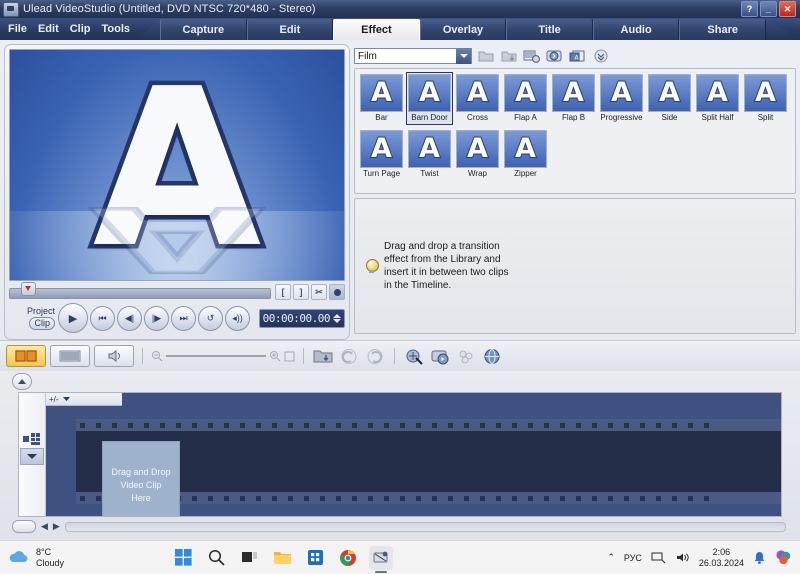 This screenshot has height=574, width=800. I want to click on transition-item-twist: A Twist, so click(429, 154).